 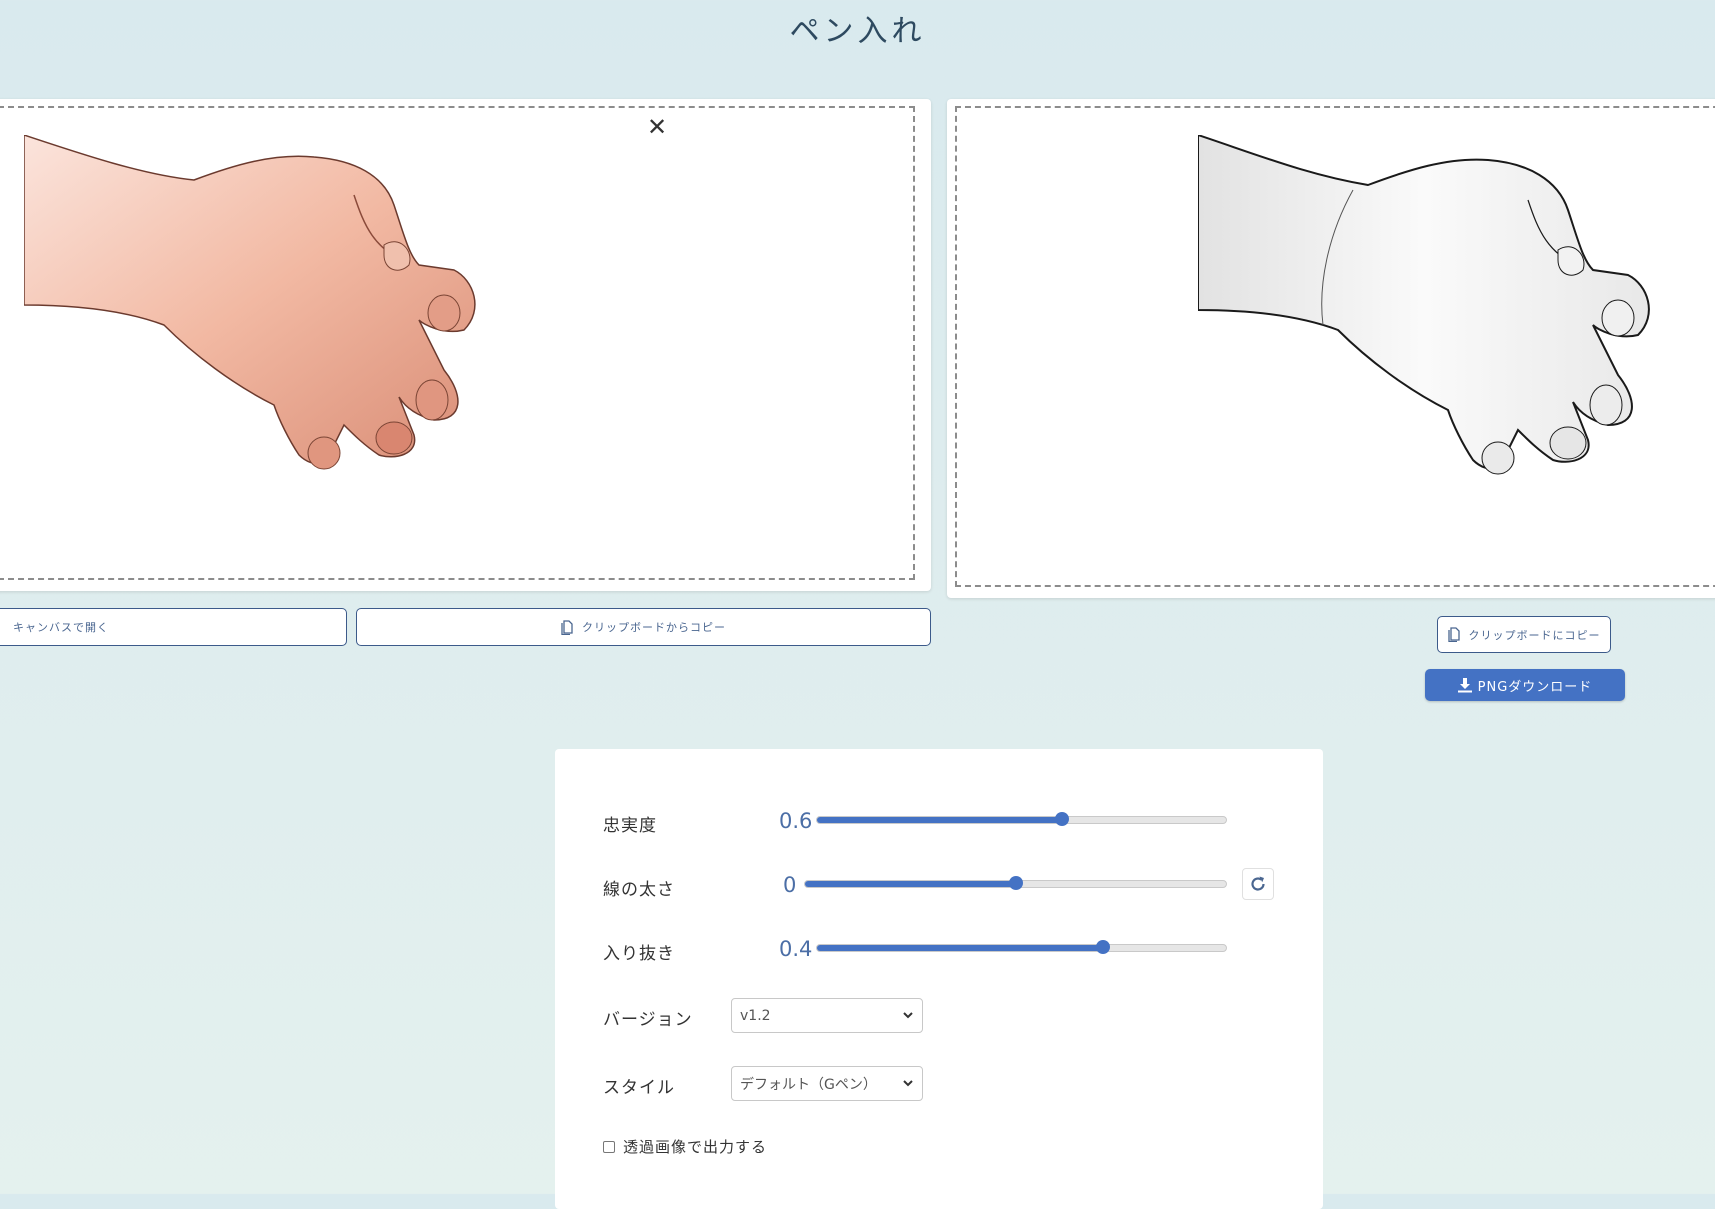 I want to click on version-label: バージョン, so click(x=648, y=1020).